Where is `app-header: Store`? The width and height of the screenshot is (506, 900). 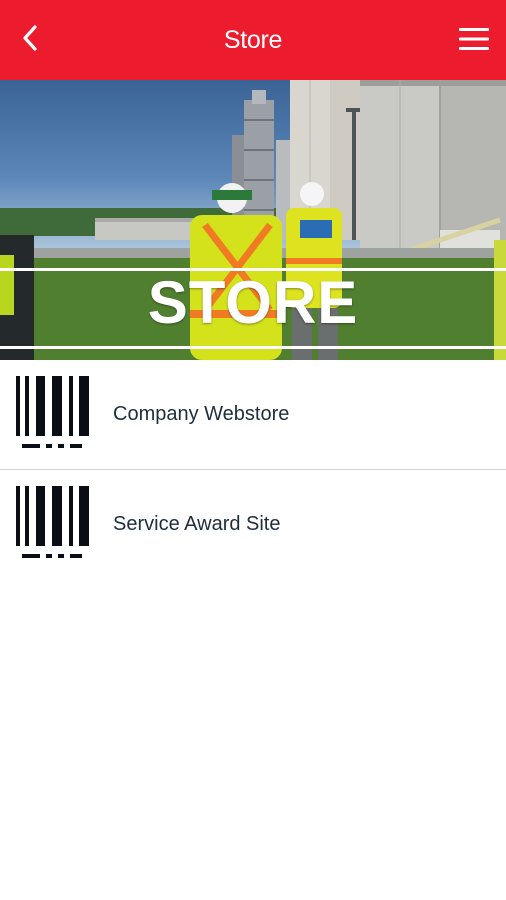
app-header: Store is located at coordinates (253, 40).